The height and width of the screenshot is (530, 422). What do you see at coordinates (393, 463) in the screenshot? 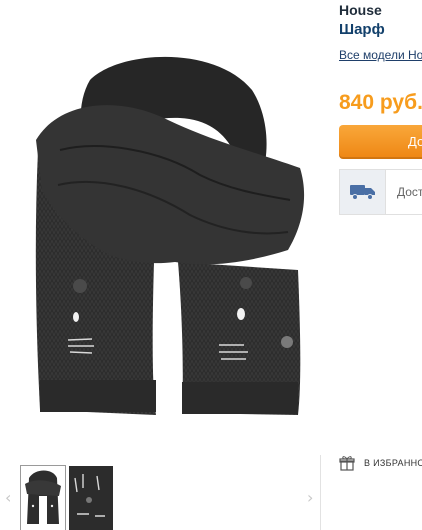
I see `favorites-label: В ИЗБРАННОЕ` at bounding box center [393, 463].